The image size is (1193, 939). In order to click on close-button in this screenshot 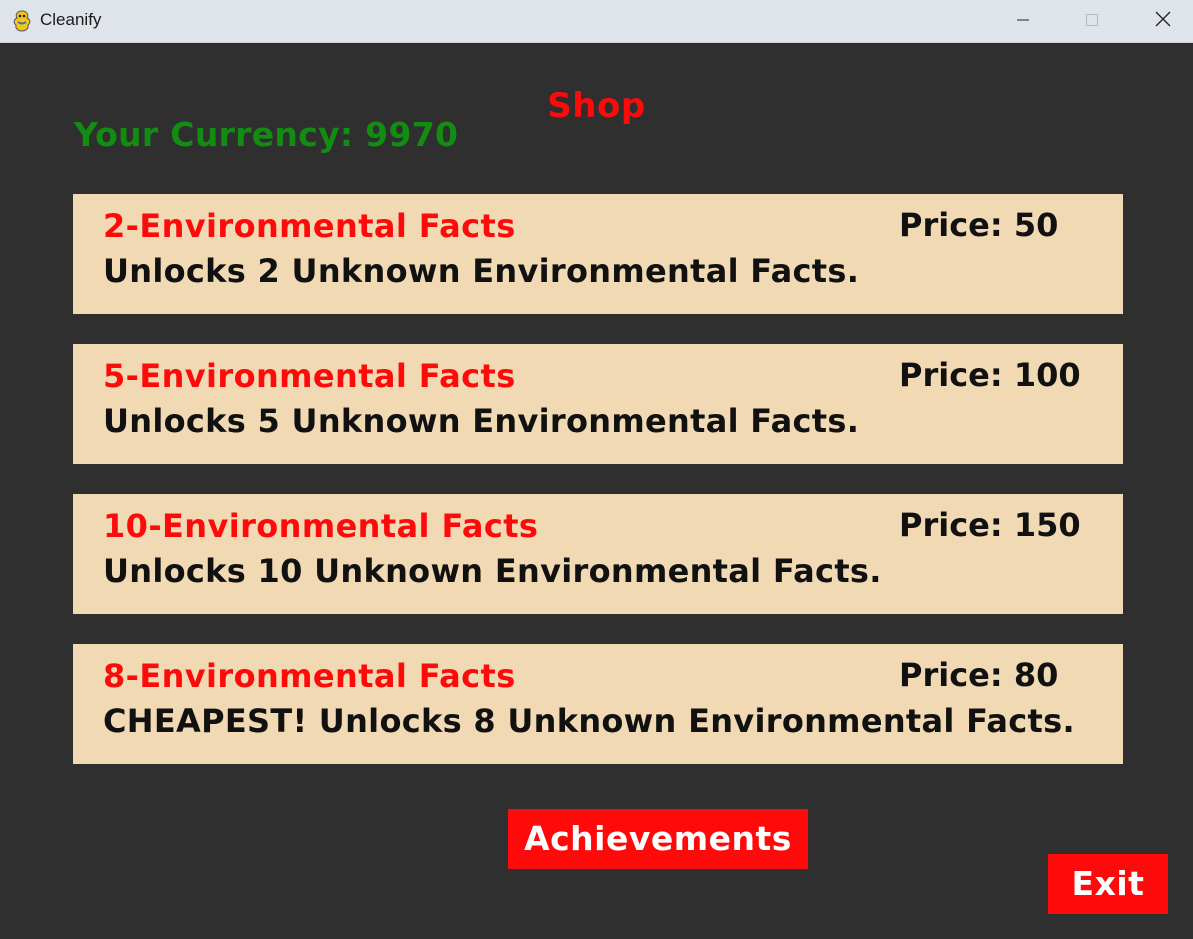, I will do `click(1163, 21)`.